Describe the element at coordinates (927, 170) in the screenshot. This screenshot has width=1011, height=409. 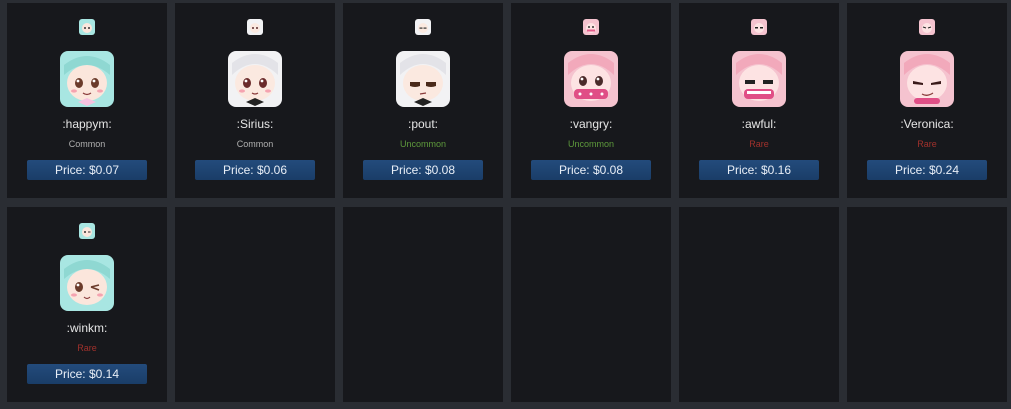
I see `price-button: Price: $0.24` at that location.